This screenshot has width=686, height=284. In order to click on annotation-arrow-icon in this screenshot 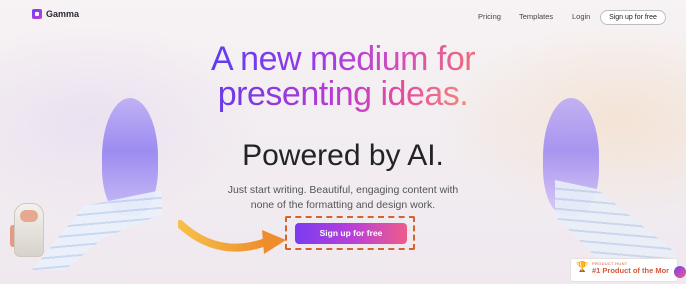, I will do `click(232, 237)`.